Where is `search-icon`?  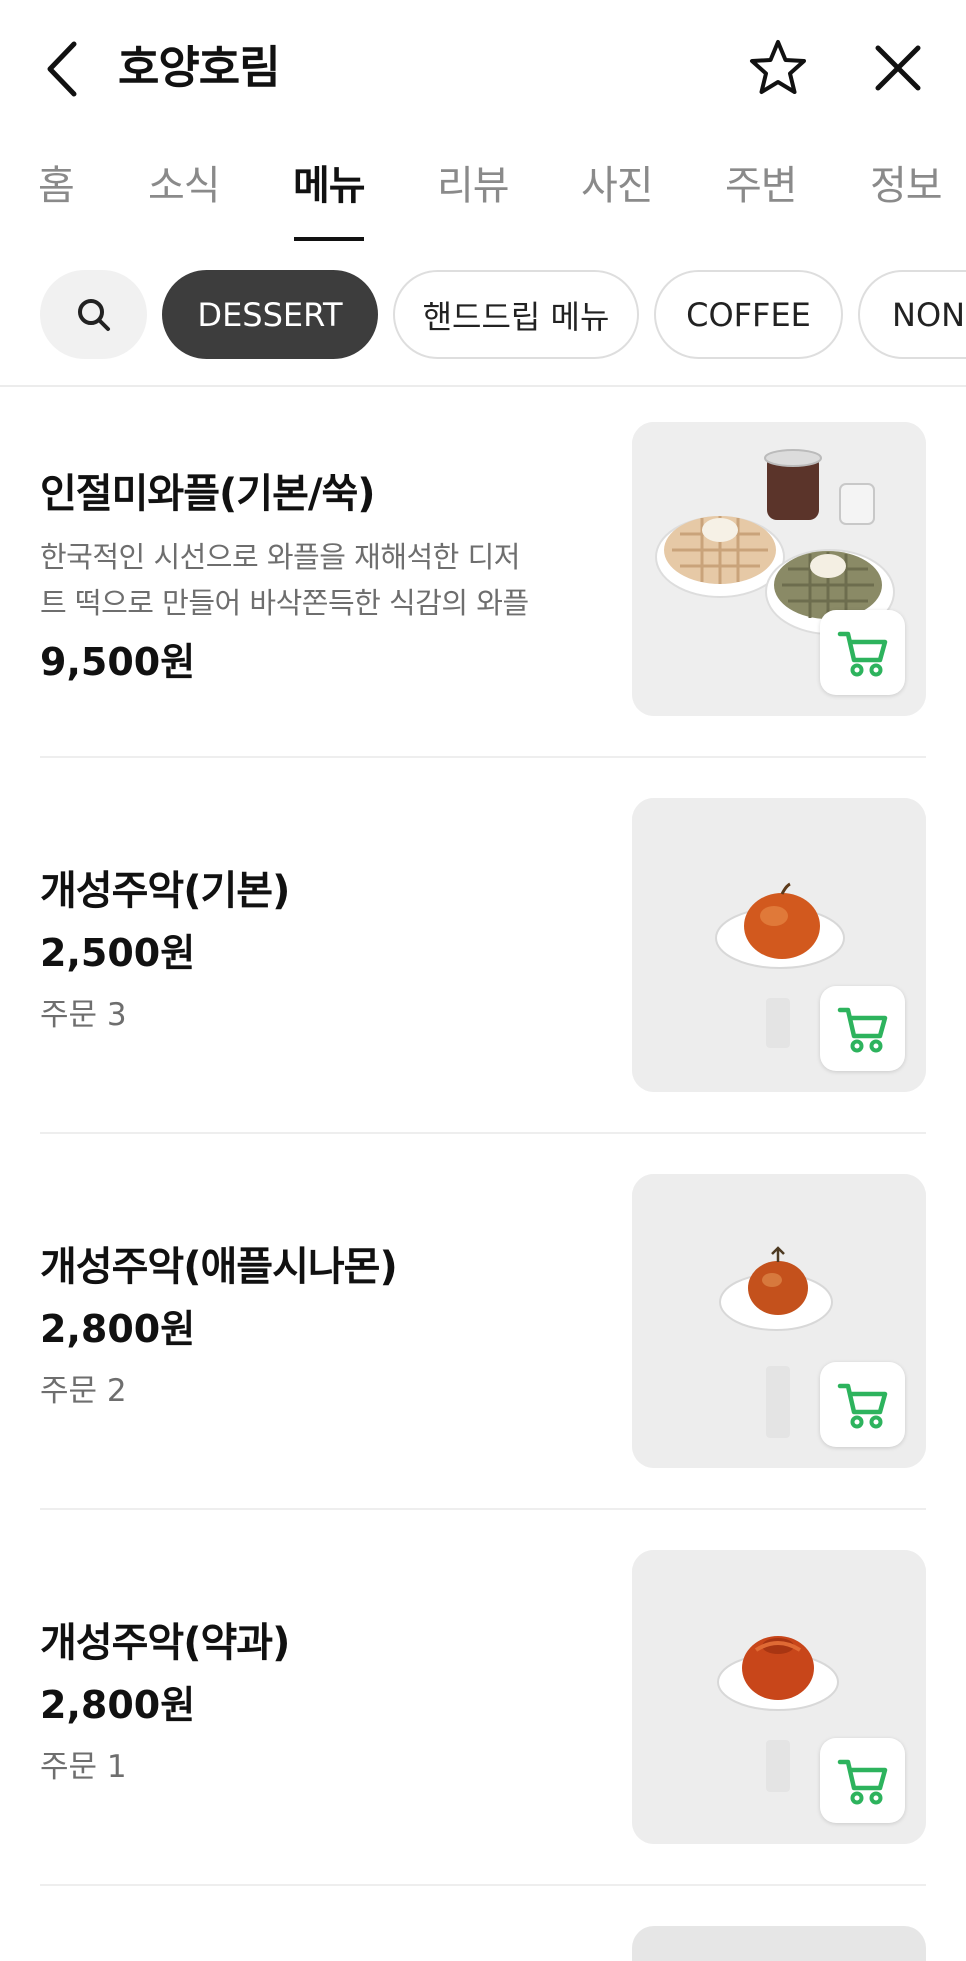 search-icon is located at coordinates (93, 314).